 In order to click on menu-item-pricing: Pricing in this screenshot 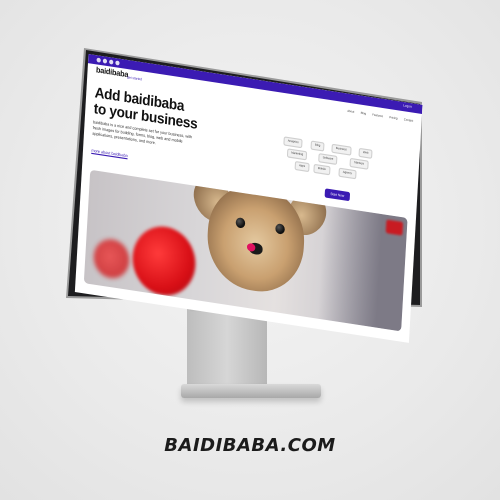, I will do `click(393, 118)`.